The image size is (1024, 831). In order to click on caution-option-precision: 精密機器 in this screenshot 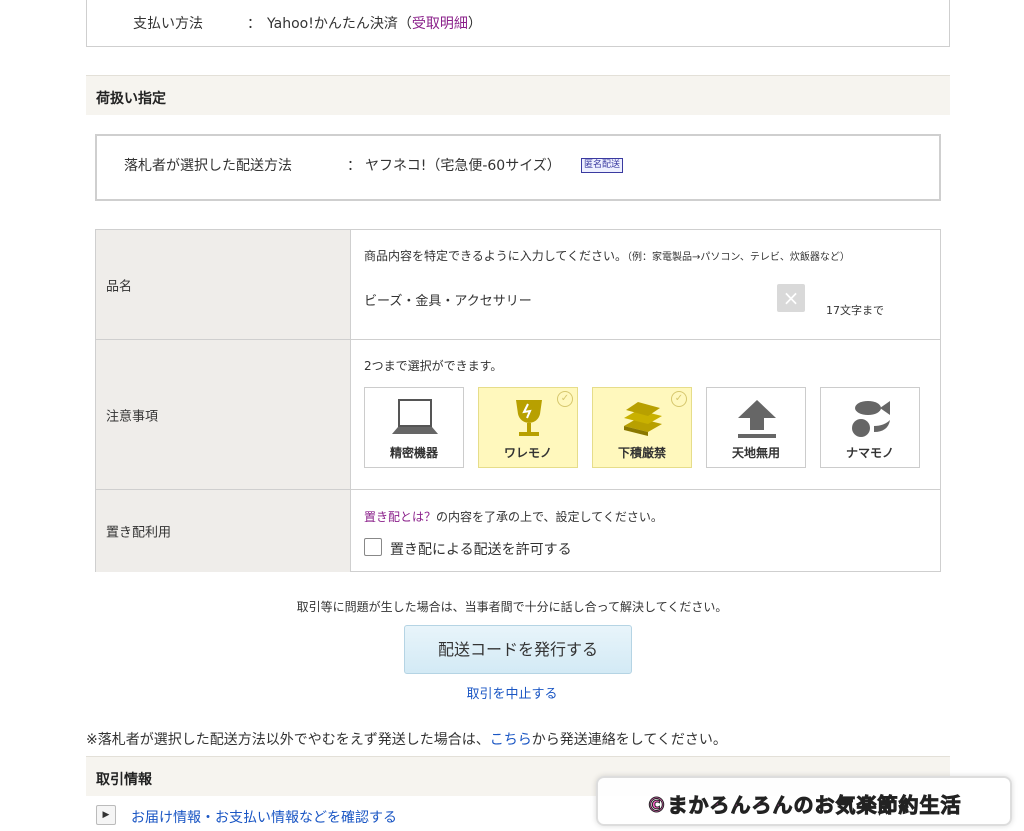, I will do `click(414, 427)`.